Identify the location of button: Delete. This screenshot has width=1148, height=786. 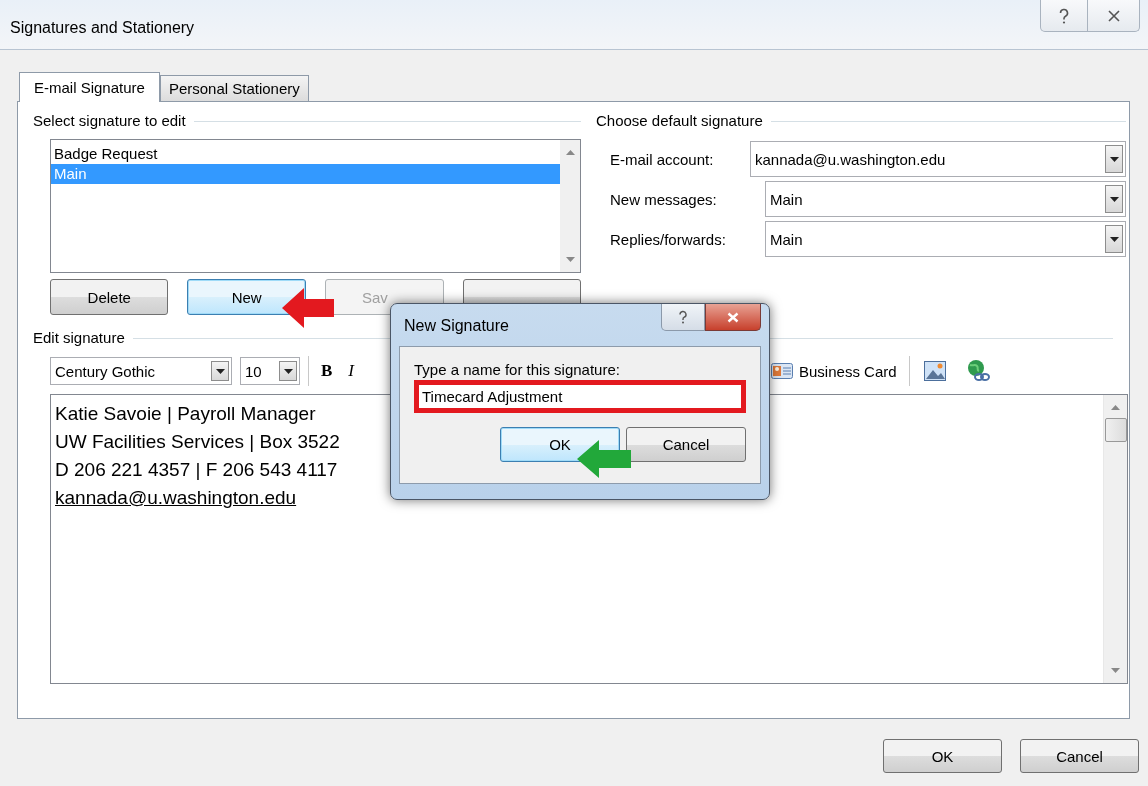
(109, 297).